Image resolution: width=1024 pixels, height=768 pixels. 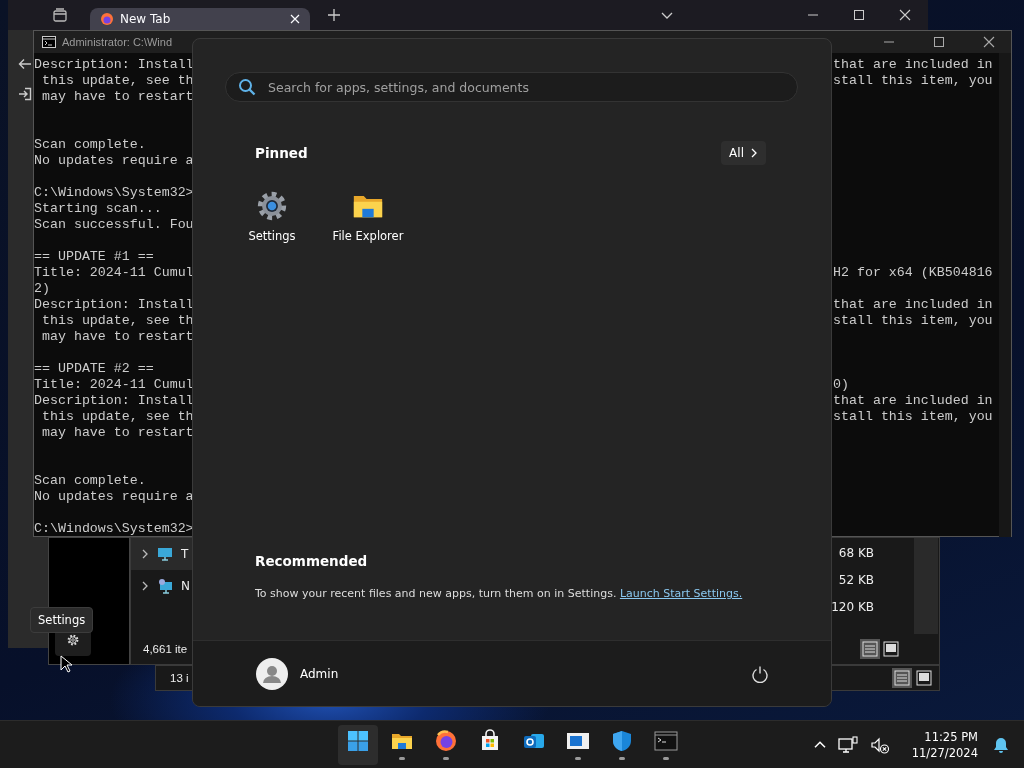 What do you see at coordinates (165, 554) in the screenshot?
I see `monitor-icon` at bounding box center [165, 554].